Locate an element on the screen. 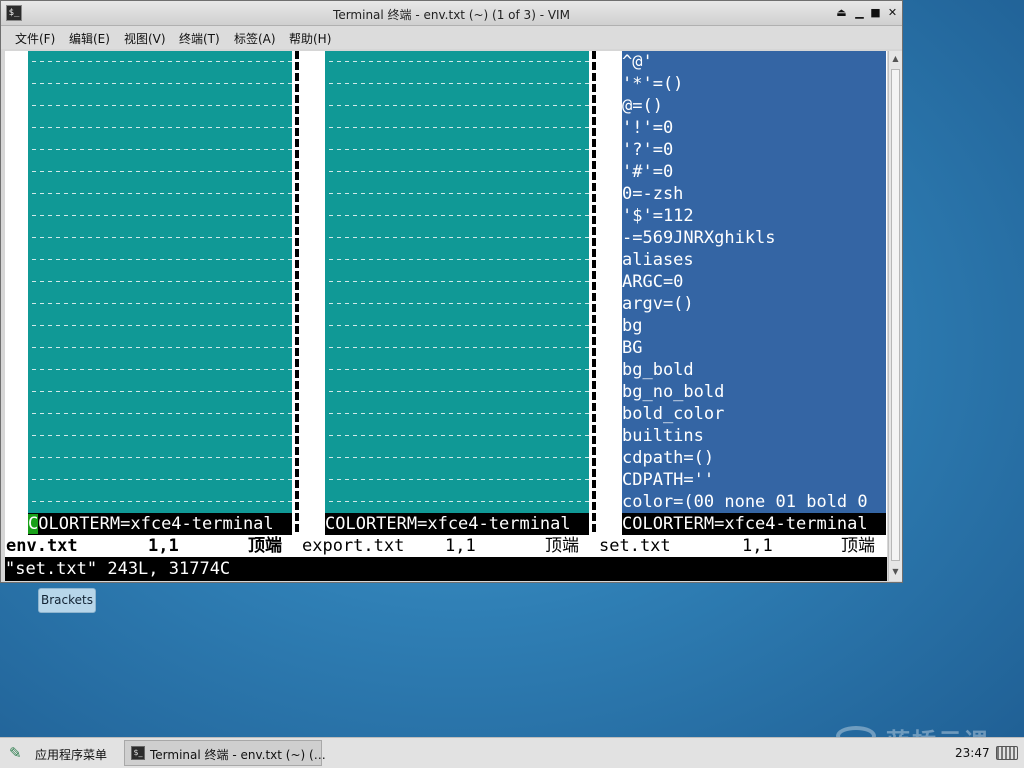 This screenshot has height=768, width=1024. text-line: '!'=0 is located at coordinates (648, 128).